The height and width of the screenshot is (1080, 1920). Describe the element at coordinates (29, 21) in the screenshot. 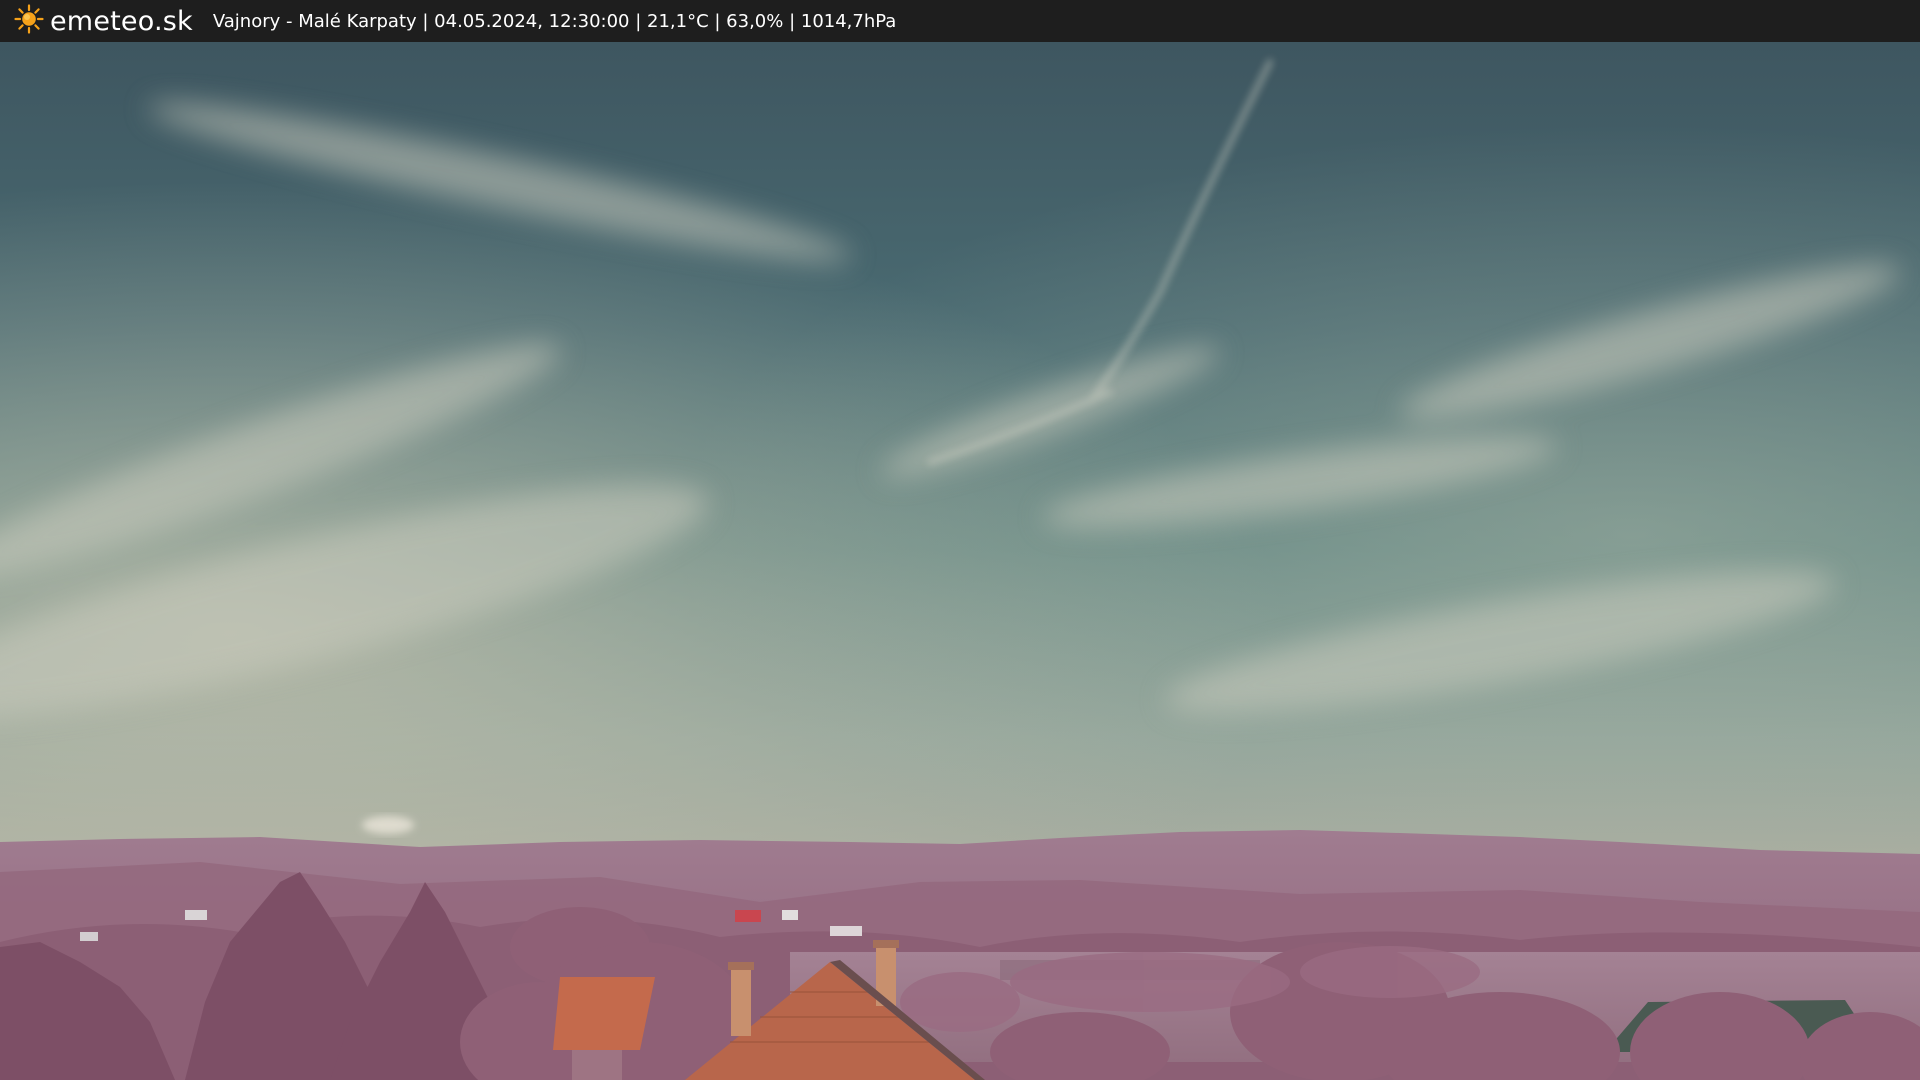

I see `sun-icon` at that location.